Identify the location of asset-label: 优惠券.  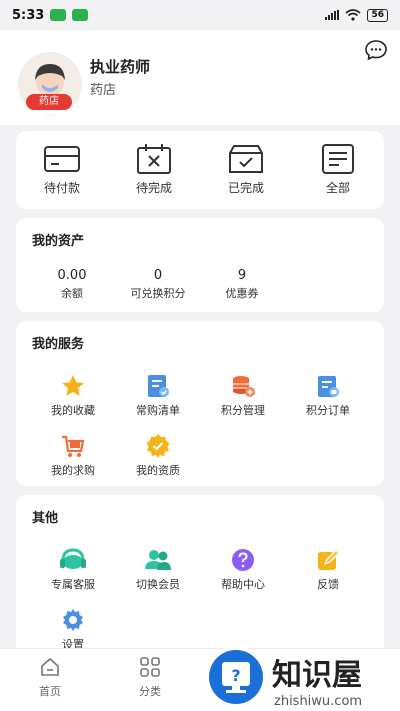
(242, 293).